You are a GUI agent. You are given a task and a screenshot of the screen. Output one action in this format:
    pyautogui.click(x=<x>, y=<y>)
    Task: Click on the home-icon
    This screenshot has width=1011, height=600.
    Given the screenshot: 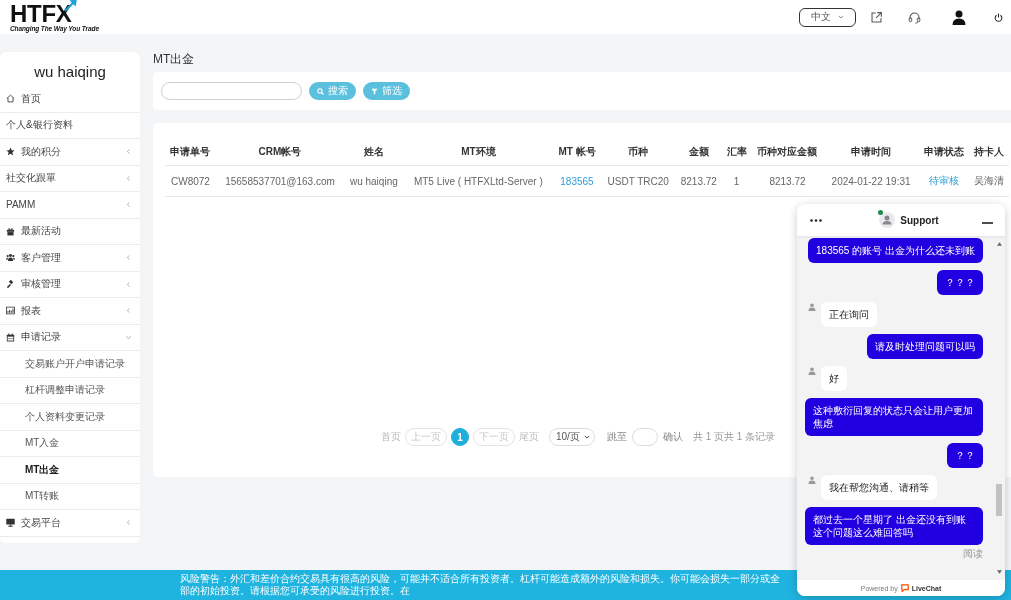 What is the action you would take?
    pyautogui.click(x=10, y=99)
    